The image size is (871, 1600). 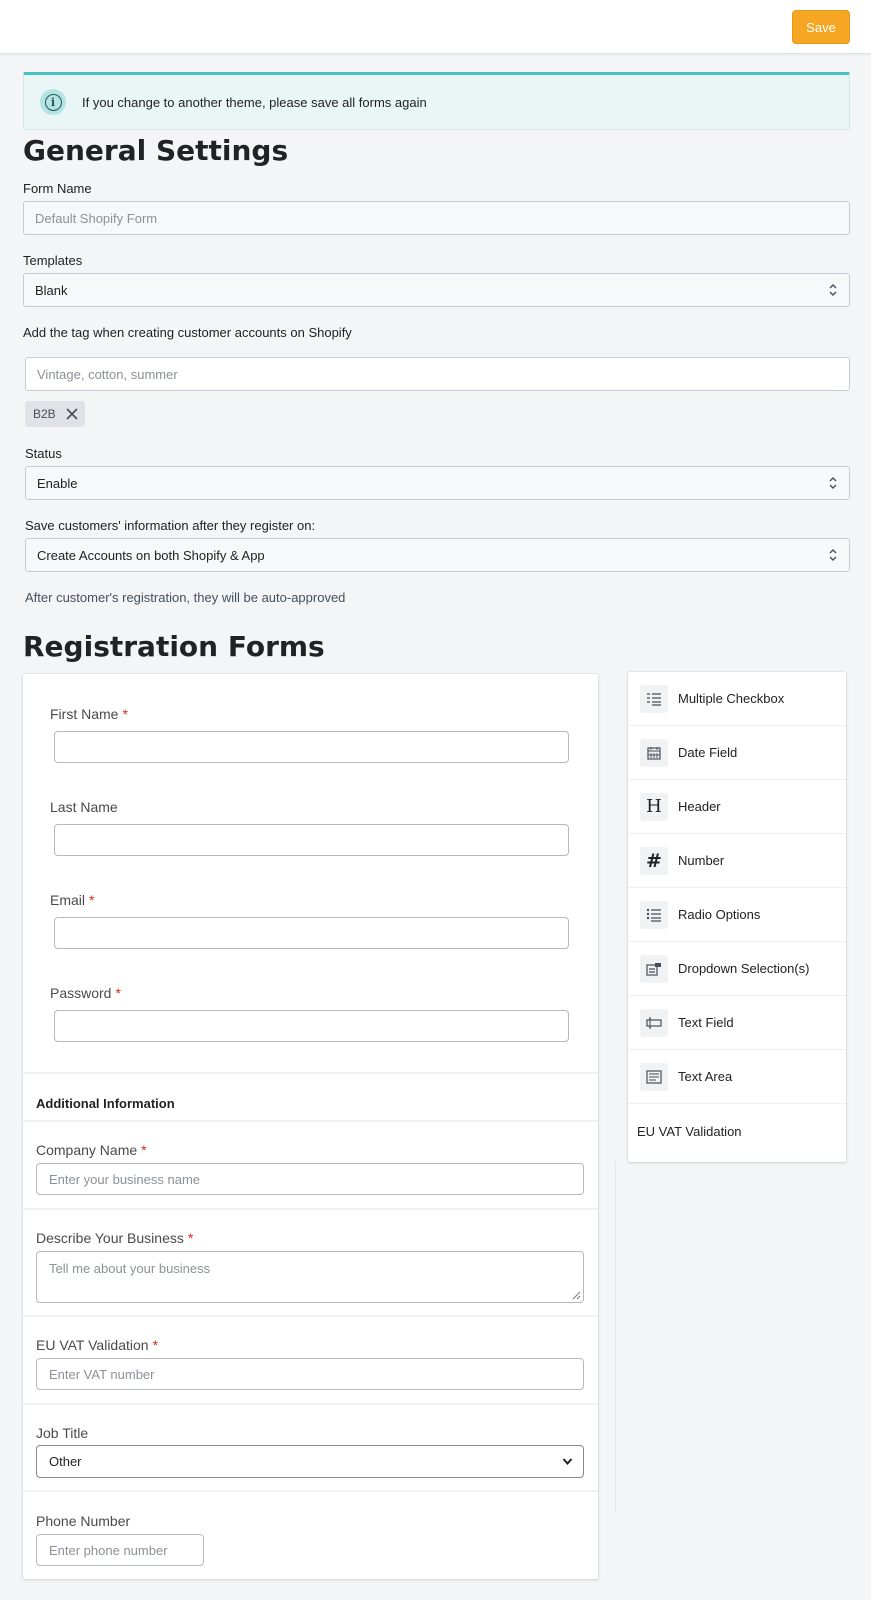 I want to click on element-label: Text Field, so click(x=706, y=1022).